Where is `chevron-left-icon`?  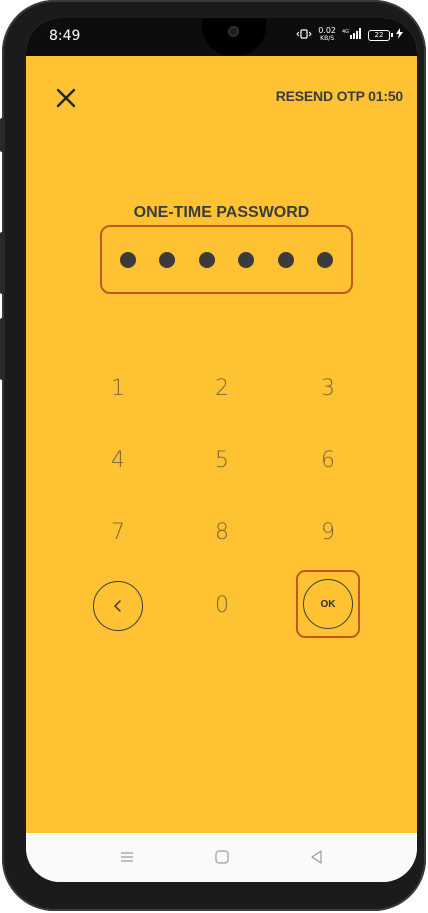
chevron-left-icon is located at coordinates (117, 606).